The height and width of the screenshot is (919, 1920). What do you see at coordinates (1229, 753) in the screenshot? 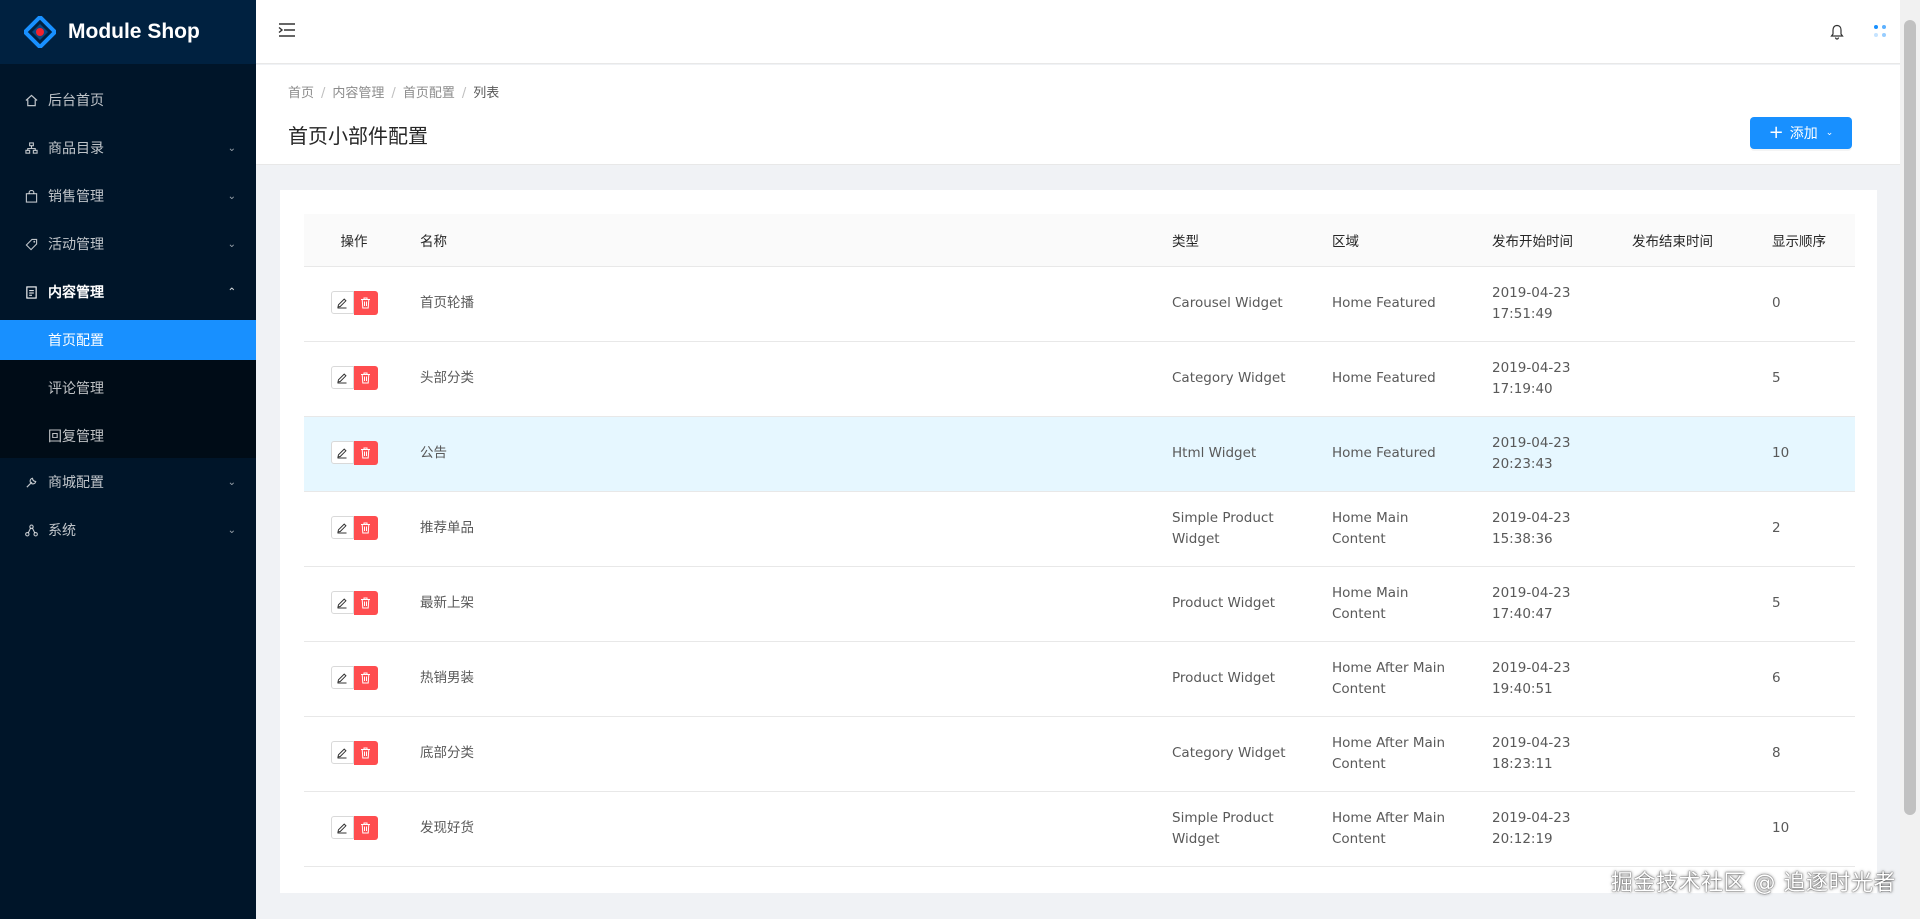
I see `type-line: Category Widget` at bounding box center [1229, 753].